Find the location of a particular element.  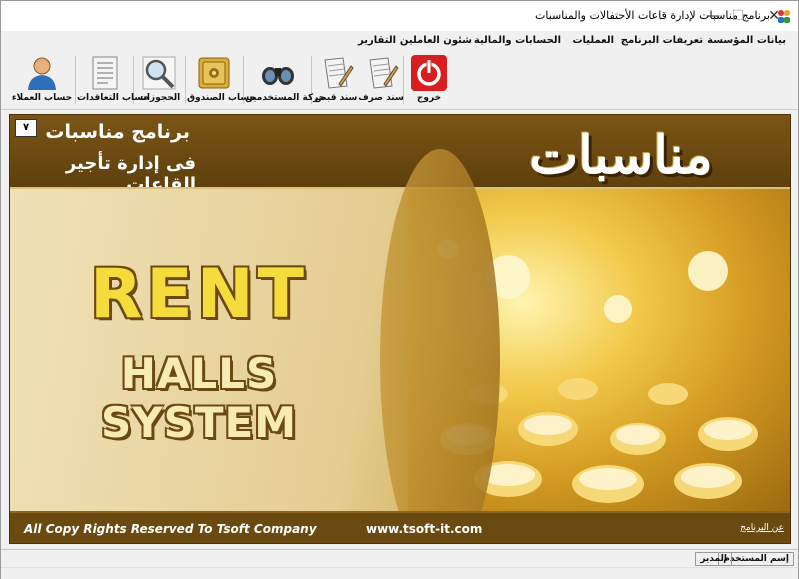

cashbox-account-label: حساب الصندوق is located at coordinates (222, 98).